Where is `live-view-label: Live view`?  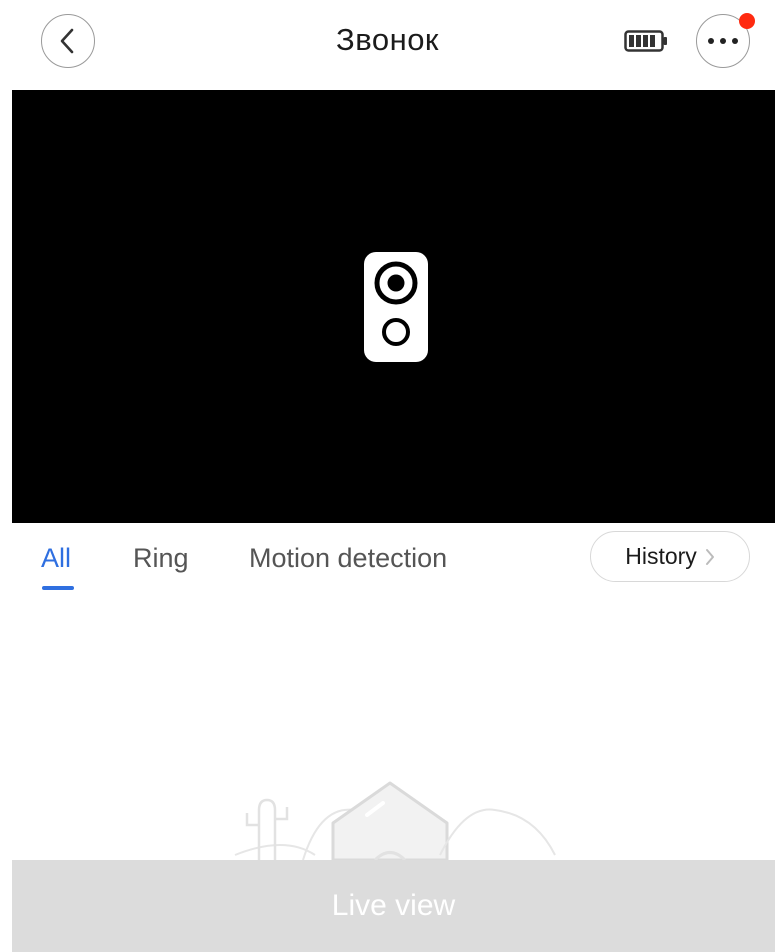
live-view-label: Live view is located at coordinates (393, 905).